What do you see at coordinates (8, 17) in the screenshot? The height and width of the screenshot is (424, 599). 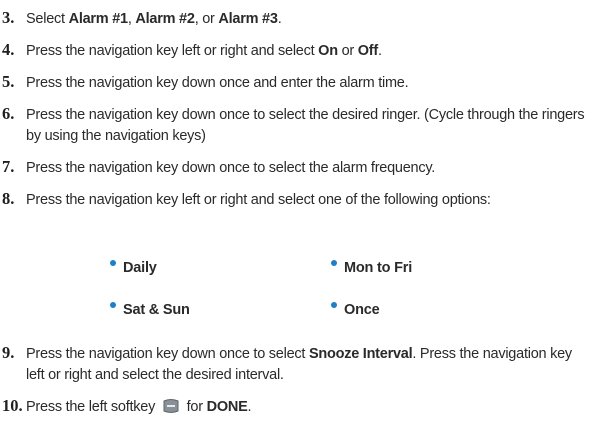 I see `step-number: 3.` at bounding box center [8, 17].